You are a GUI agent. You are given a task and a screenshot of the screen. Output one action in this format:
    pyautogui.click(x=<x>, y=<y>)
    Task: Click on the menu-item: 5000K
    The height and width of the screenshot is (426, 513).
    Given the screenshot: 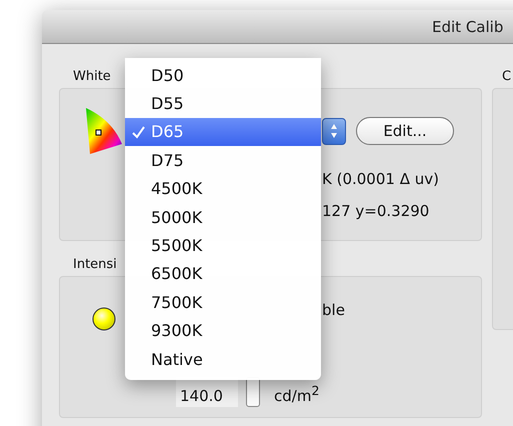 What is the action you would take?
    pyautogui.click(x=223, y=217)
    